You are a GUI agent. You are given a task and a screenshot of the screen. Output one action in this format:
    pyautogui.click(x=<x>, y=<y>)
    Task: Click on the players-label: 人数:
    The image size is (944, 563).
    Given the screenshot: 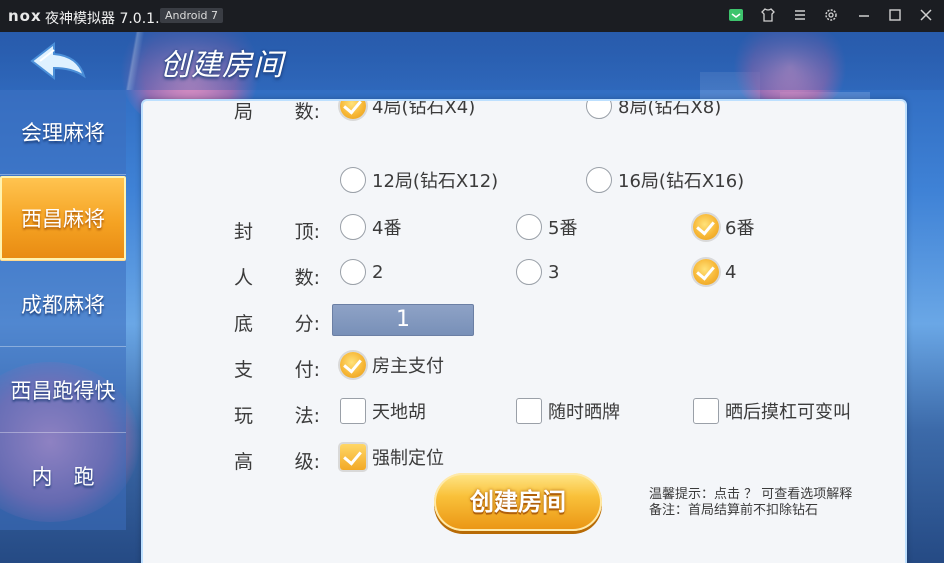 What is the action you would take?
    pyautogui.click(x=277, y=278)
    